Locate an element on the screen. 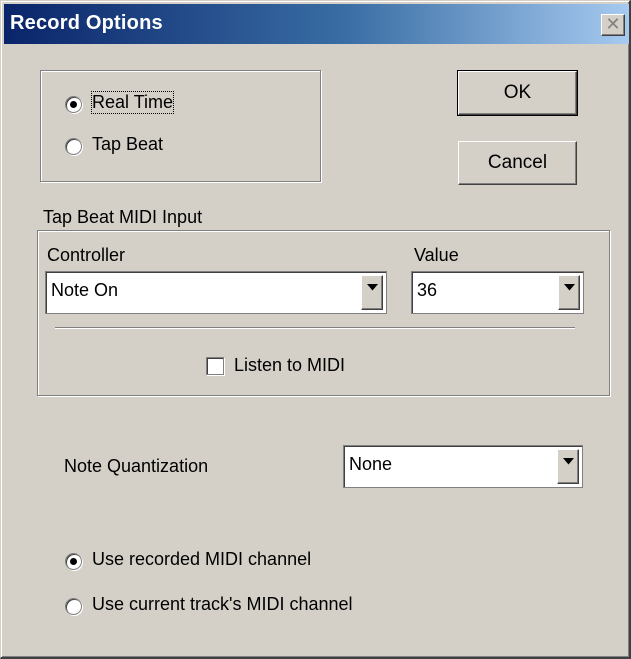 The width and height of the screenshot is (631, 659). tap-beat-group-label: Tap Beat MIDI Input is located at coordinates (123, 217).